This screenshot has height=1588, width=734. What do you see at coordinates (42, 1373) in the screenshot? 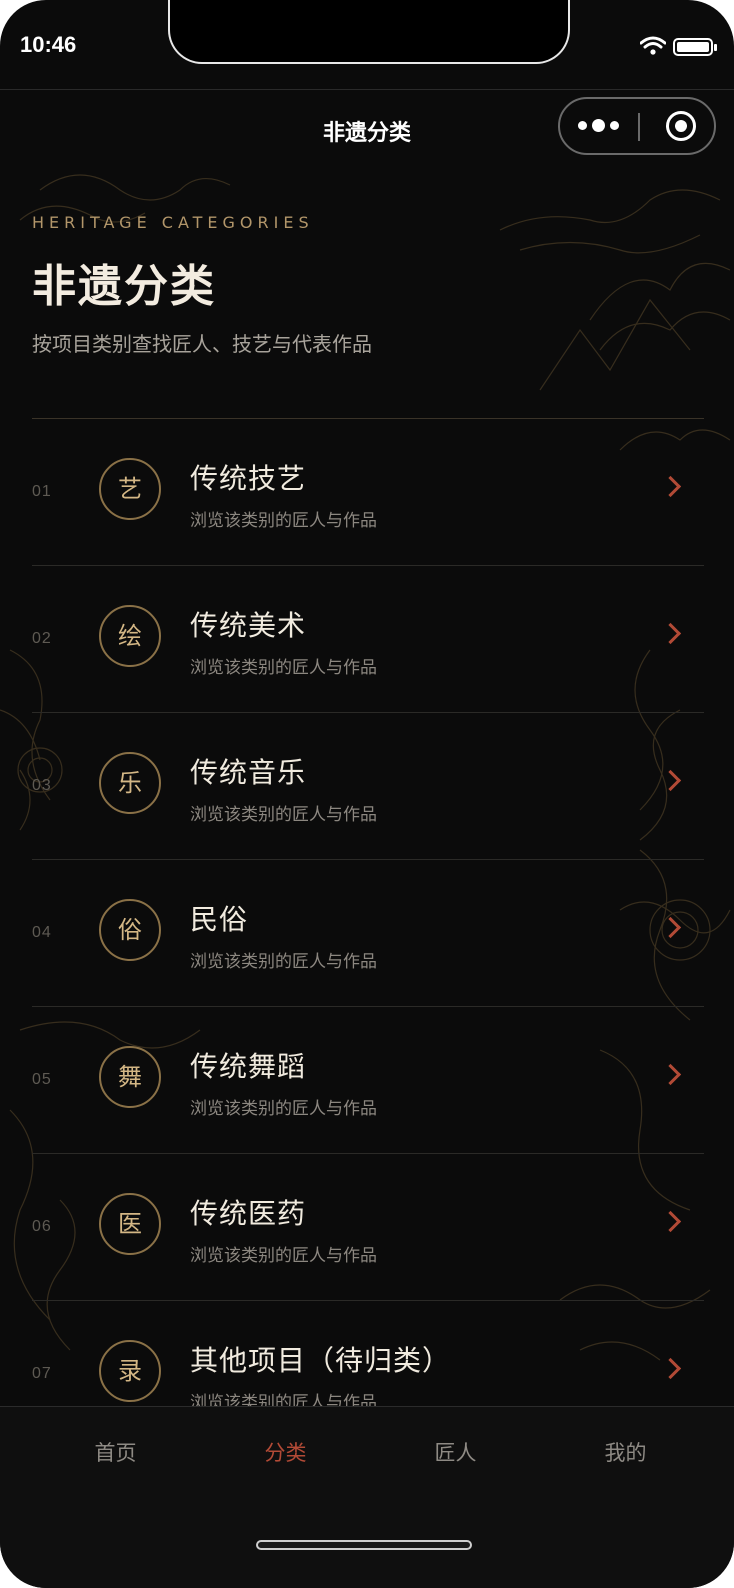
I see `category-index: 07` at bounding box center [42, 1373].